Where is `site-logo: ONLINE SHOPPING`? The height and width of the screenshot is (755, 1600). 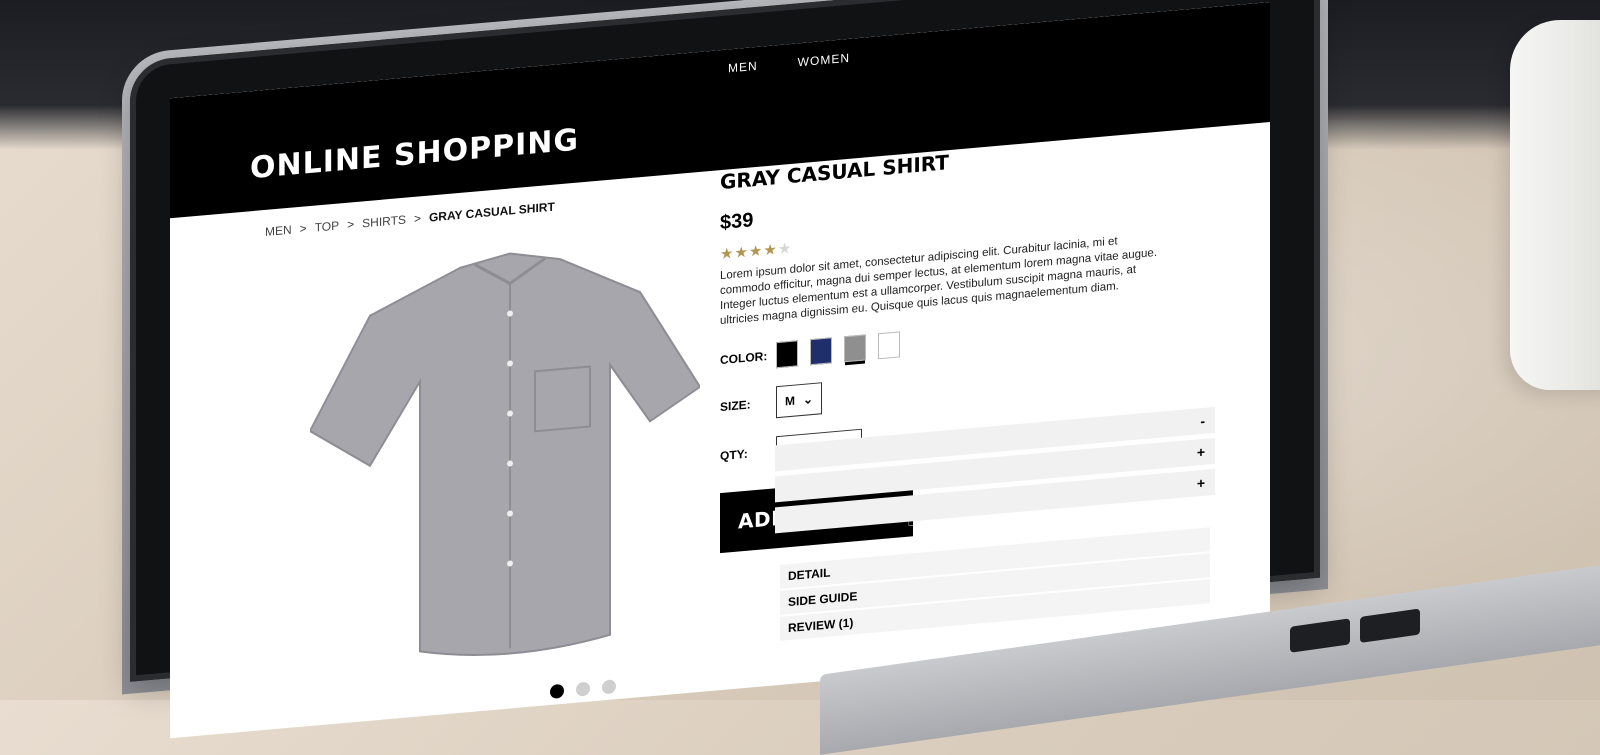 site-logo: ONLINE SHOPPING is located at coordinates (414, 154).